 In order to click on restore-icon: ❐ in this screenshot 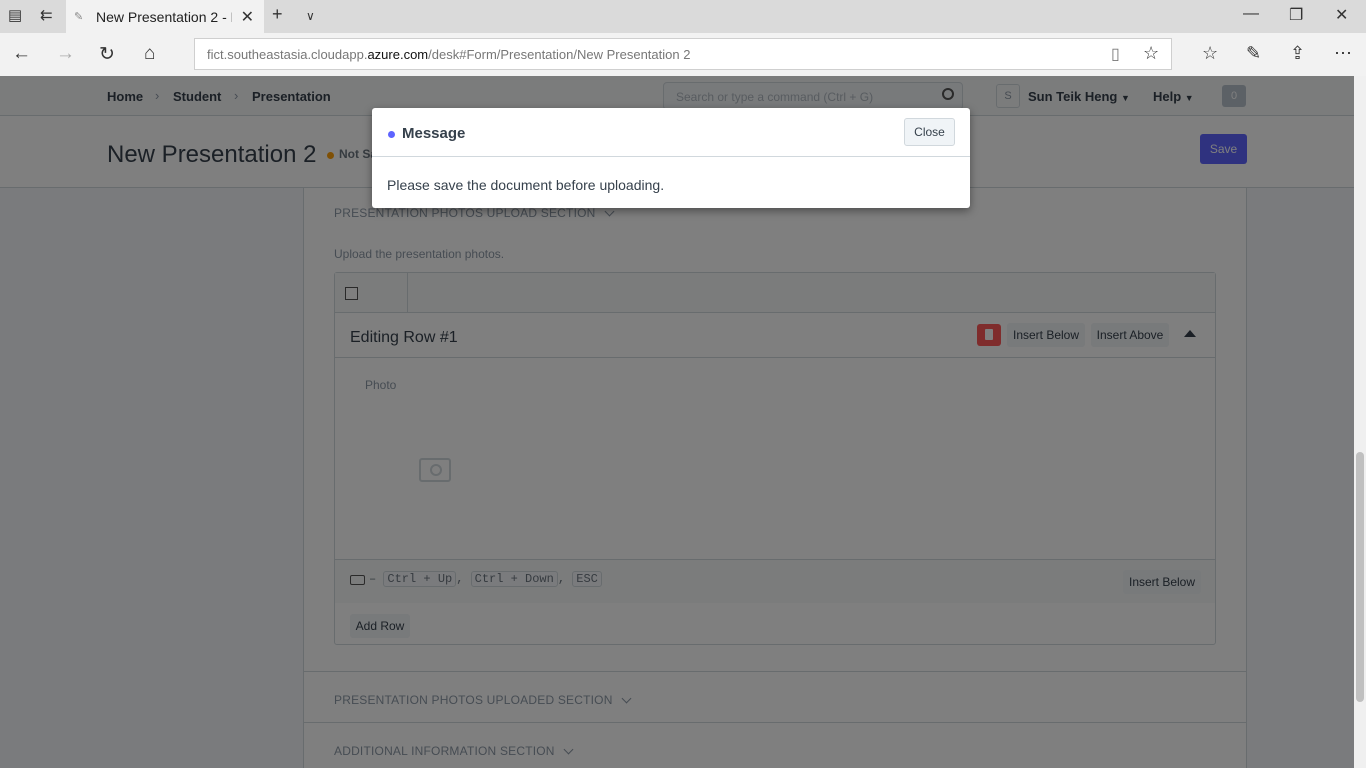, I will do `click(1296, 15)`.